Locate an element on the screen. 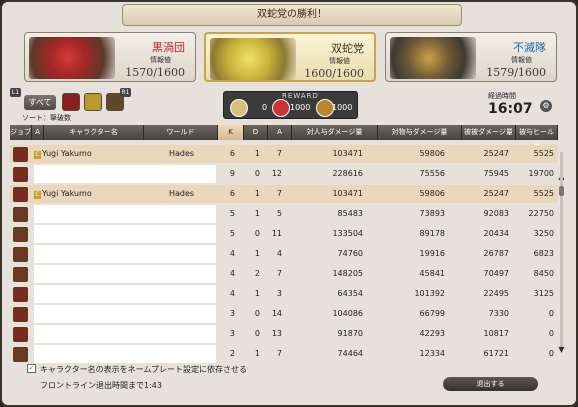 This screenshot has height=407, width=578. deaths: 1 is located at coordinates (257, 353).